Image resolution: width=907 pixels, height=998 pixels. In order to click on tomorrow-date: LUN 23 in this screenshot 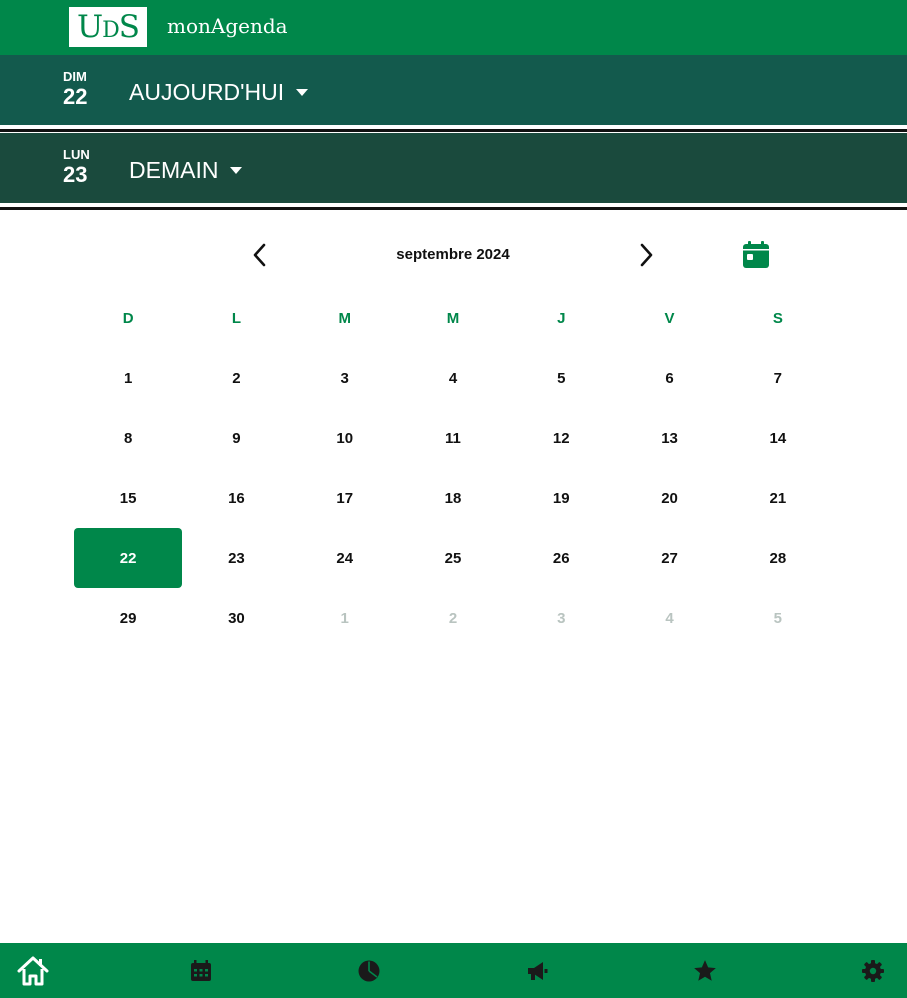, I will do `click(76, 167)`.